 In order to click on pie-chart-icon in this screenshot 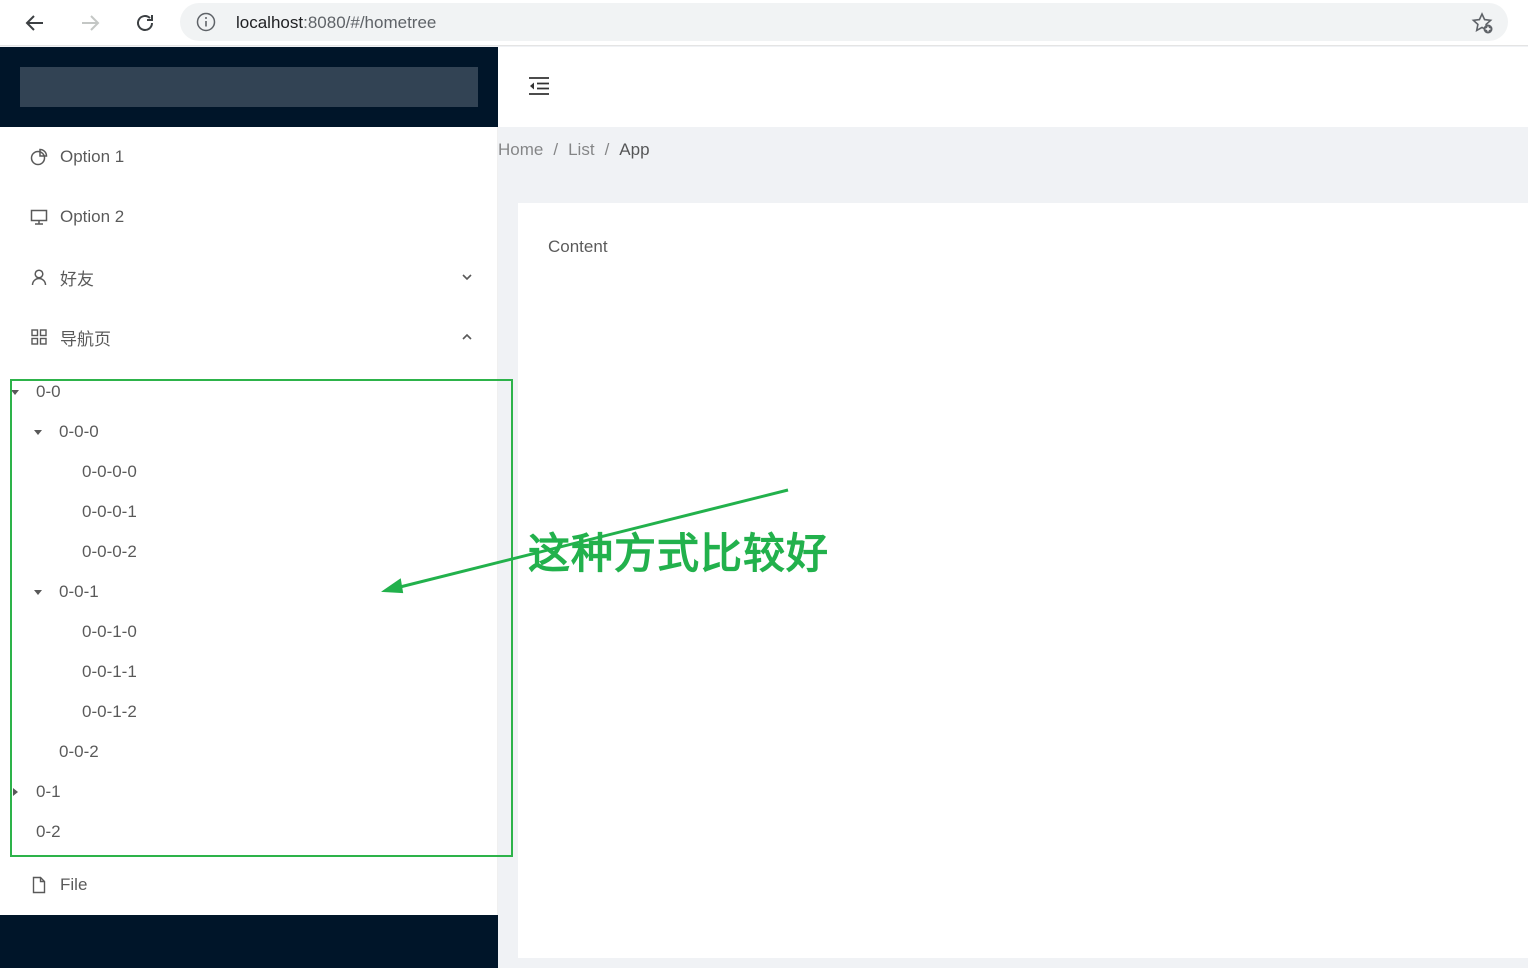, I will do `click(39, 157)`.